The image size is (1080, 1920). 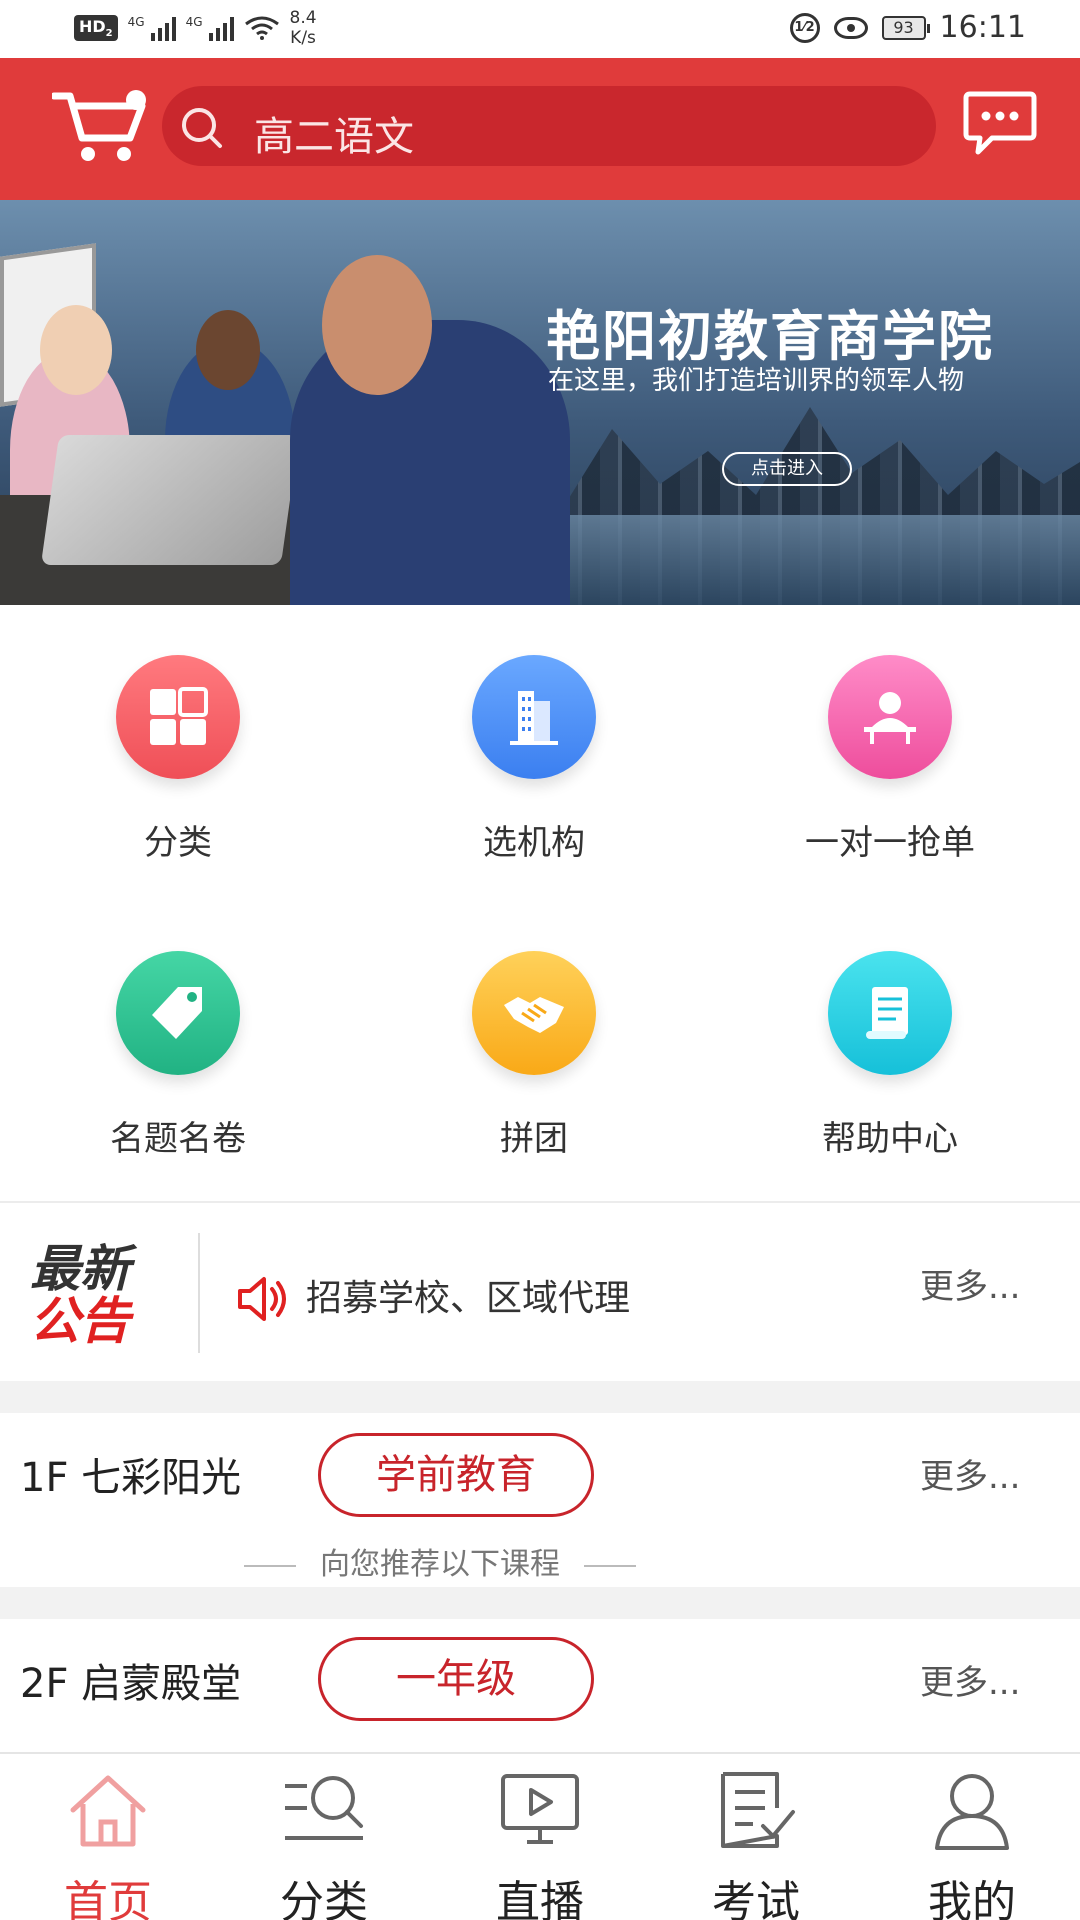 What do you see at coordinates (972, 1812) in the screenshot?
I see `profile-icon` at bounding box center [972, 1812].